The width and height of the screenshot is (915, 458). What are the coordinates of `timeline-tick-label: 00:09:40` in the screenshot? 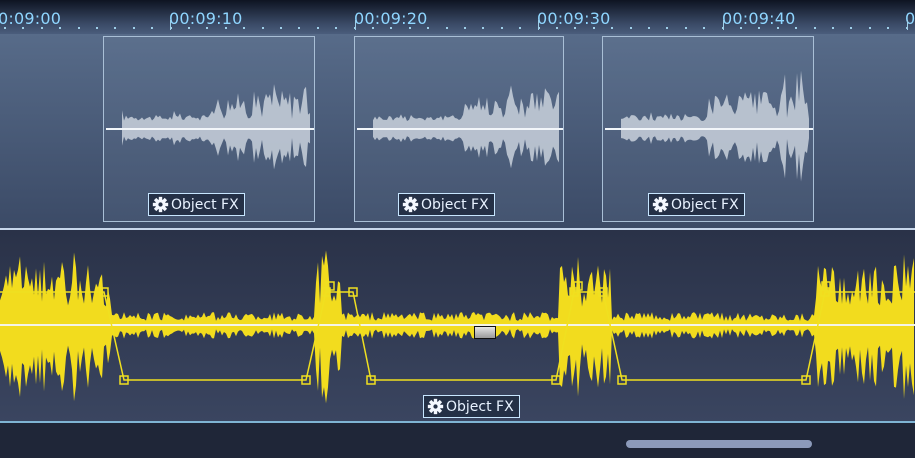 It's located at (759, 18).